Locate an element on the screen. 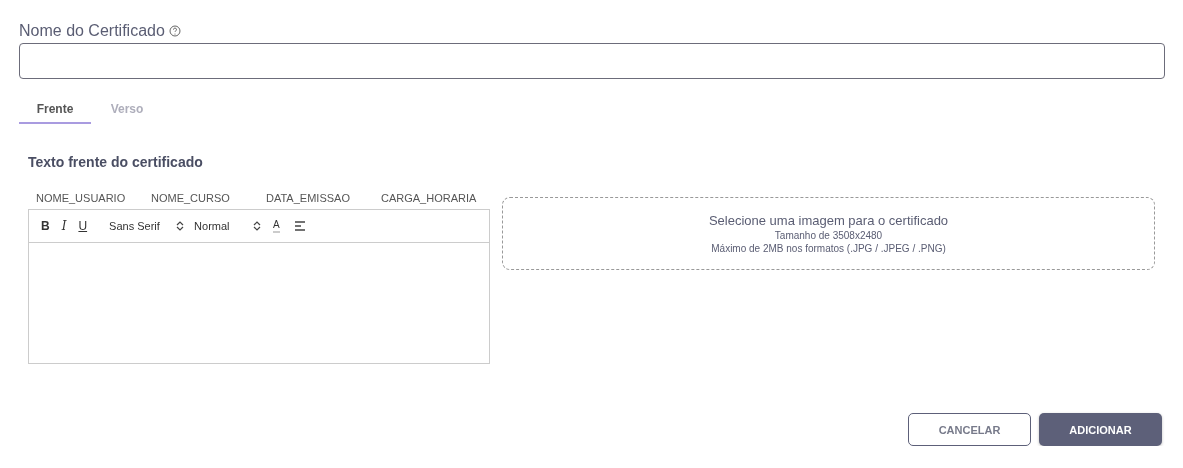  align-icon is located at coordinates (299, 226).